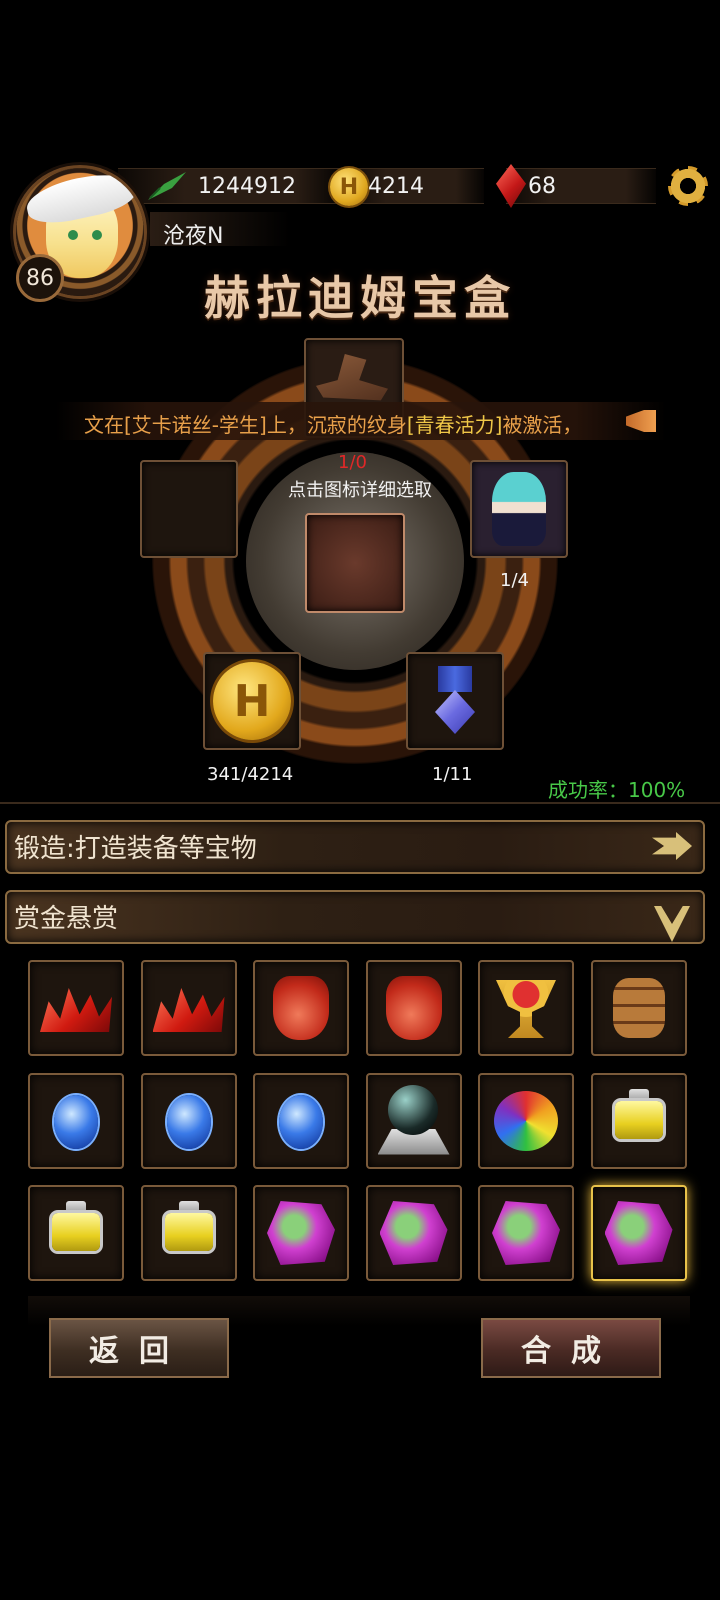 The width and height of the screenshot is (720, 1600). Describe the element at coordinates (250, 774) in the screenshot. I see `coin-slot-count: 341/4214` at that location.